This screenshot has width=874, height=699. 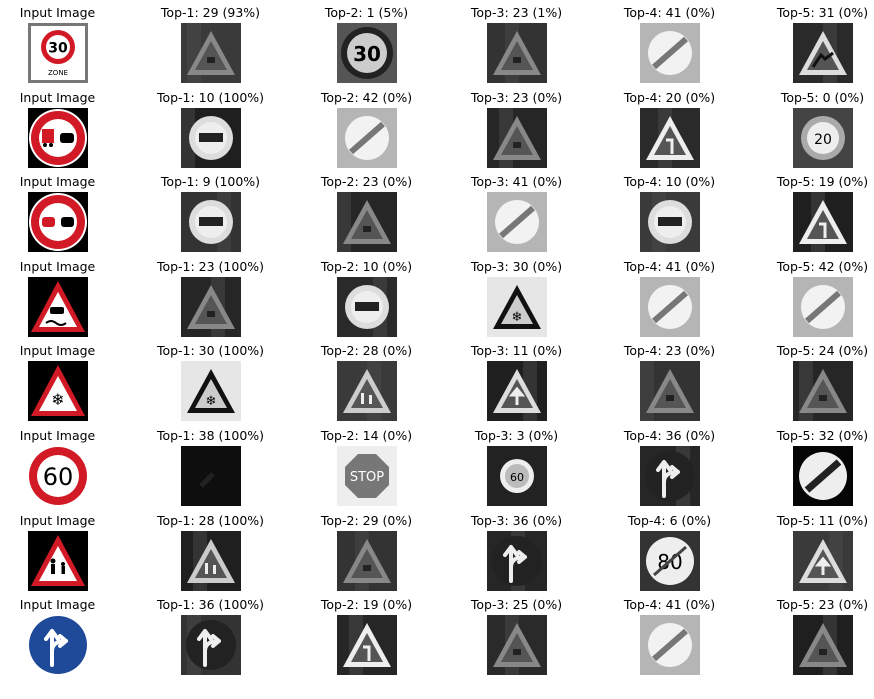 I want to click on prediction-cell: Top-5: 23 (0%), so click(x=812, y=636).